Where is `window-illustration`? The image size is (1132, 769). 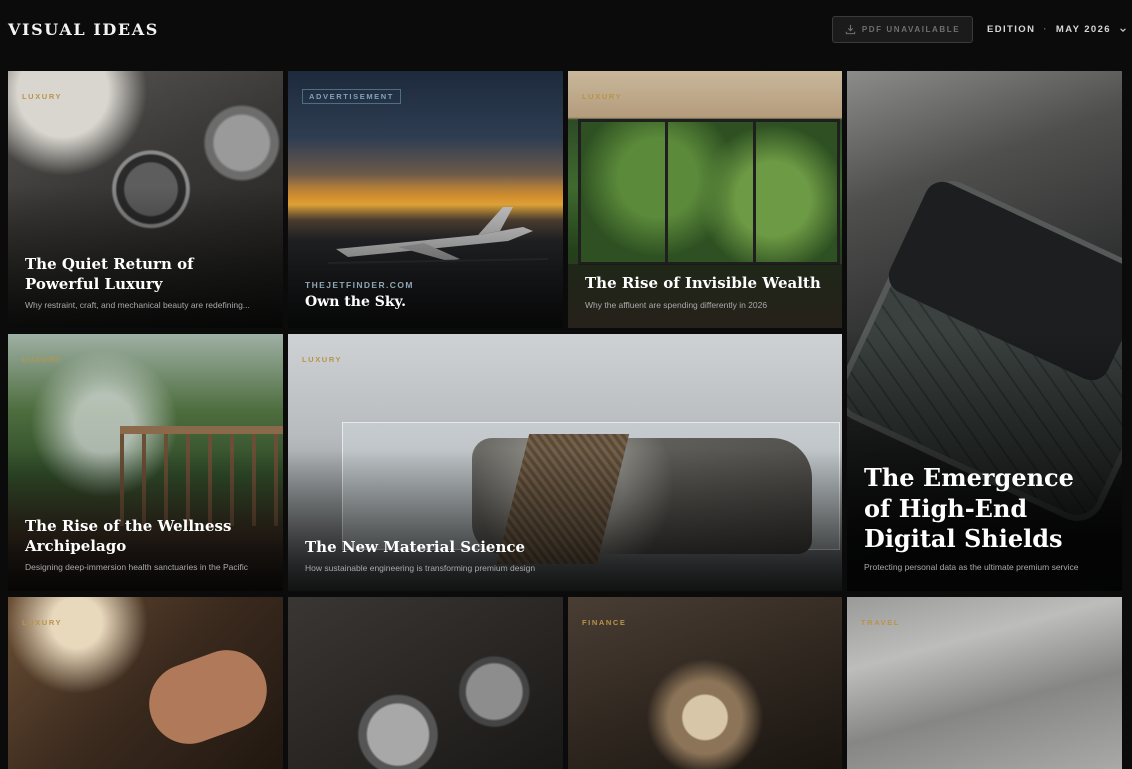
window-illustration is located at coordinates (709, 192).